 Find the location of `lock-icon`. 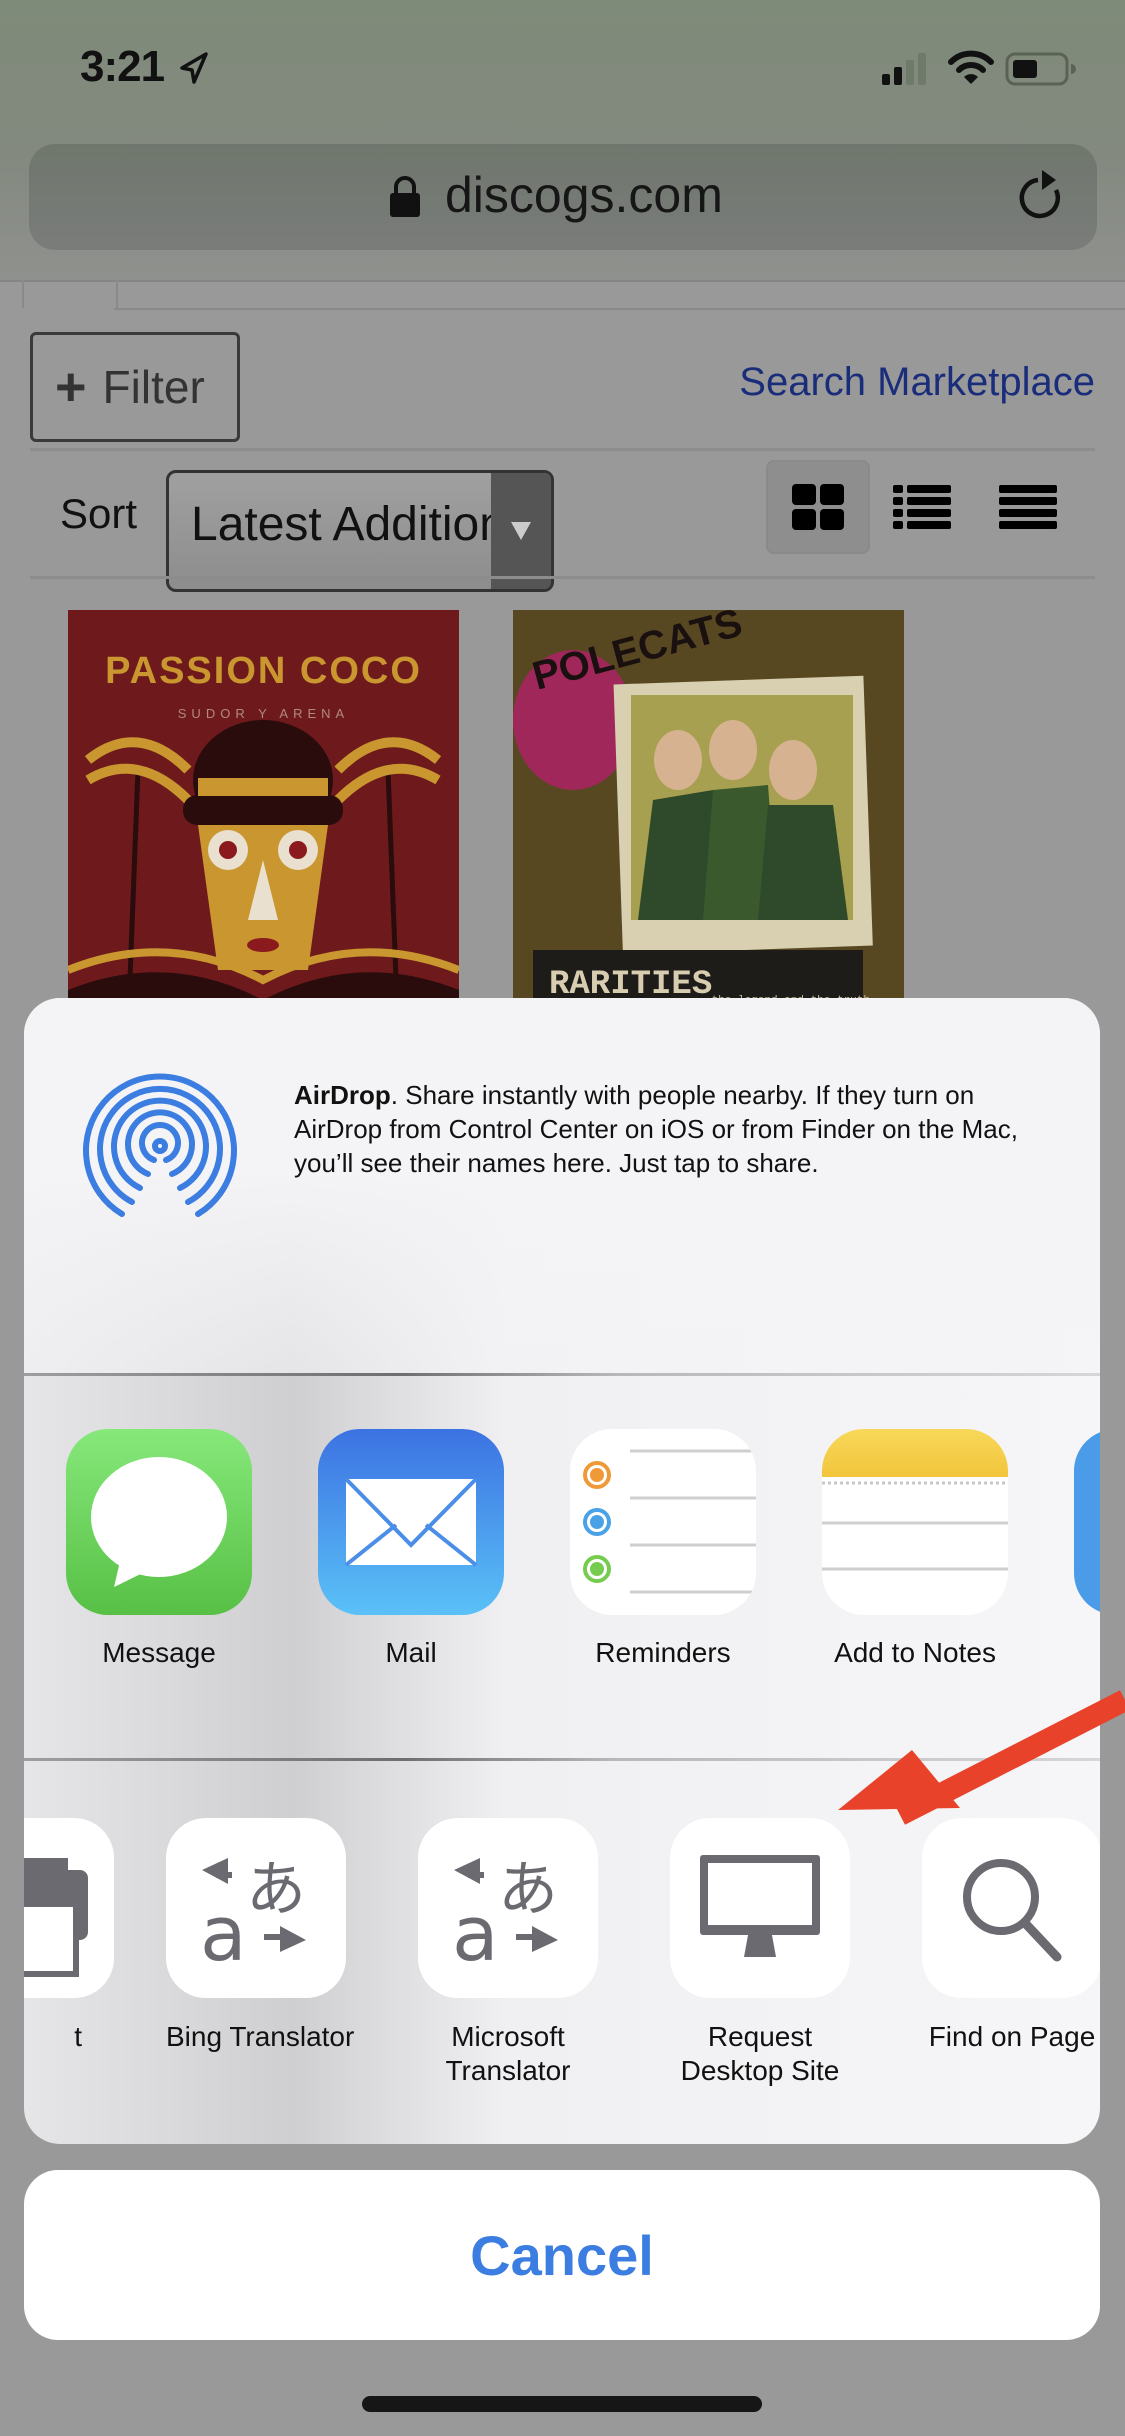

lock-icon is located at coordinates (405, 196).